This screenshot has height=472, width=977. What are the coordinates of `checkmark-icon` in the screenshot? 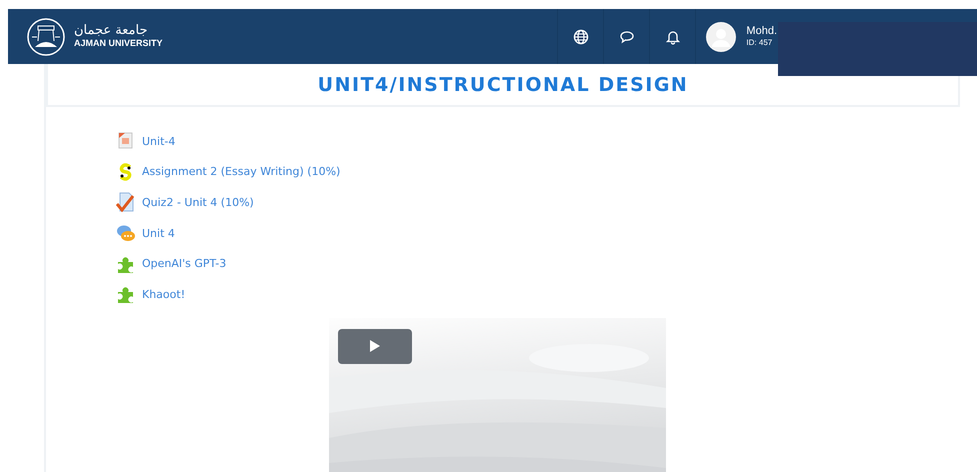 It's located at (126, 202).